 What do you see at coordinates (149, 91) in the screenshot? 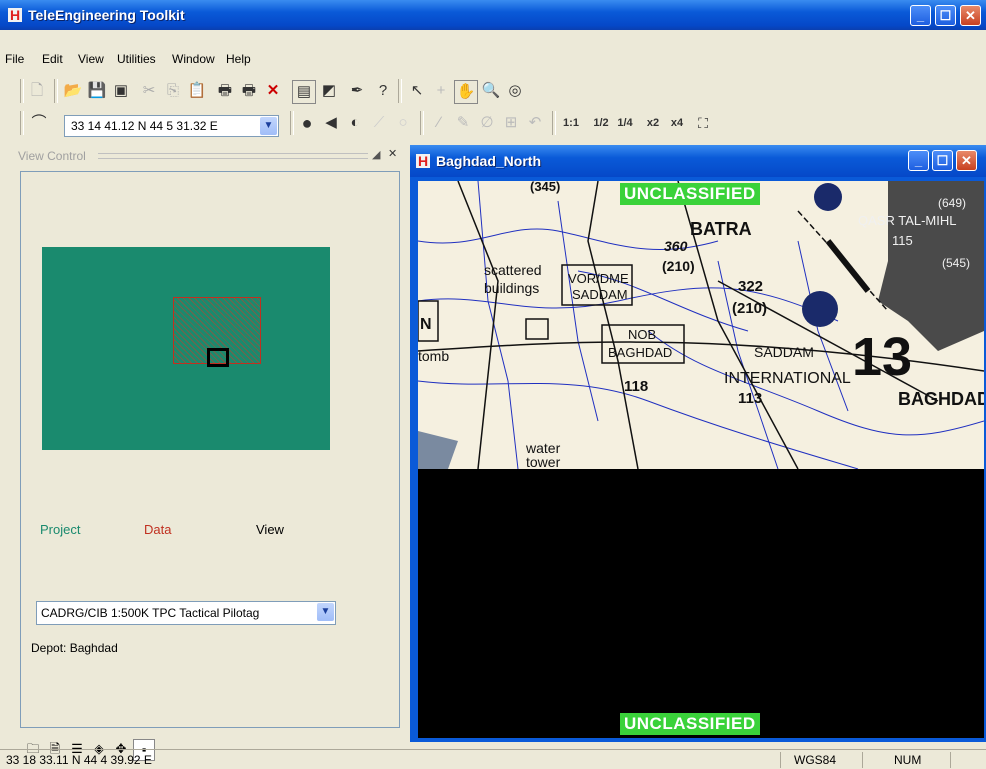
I see `cut-icon: ✂` at bounding box center [149, 91].